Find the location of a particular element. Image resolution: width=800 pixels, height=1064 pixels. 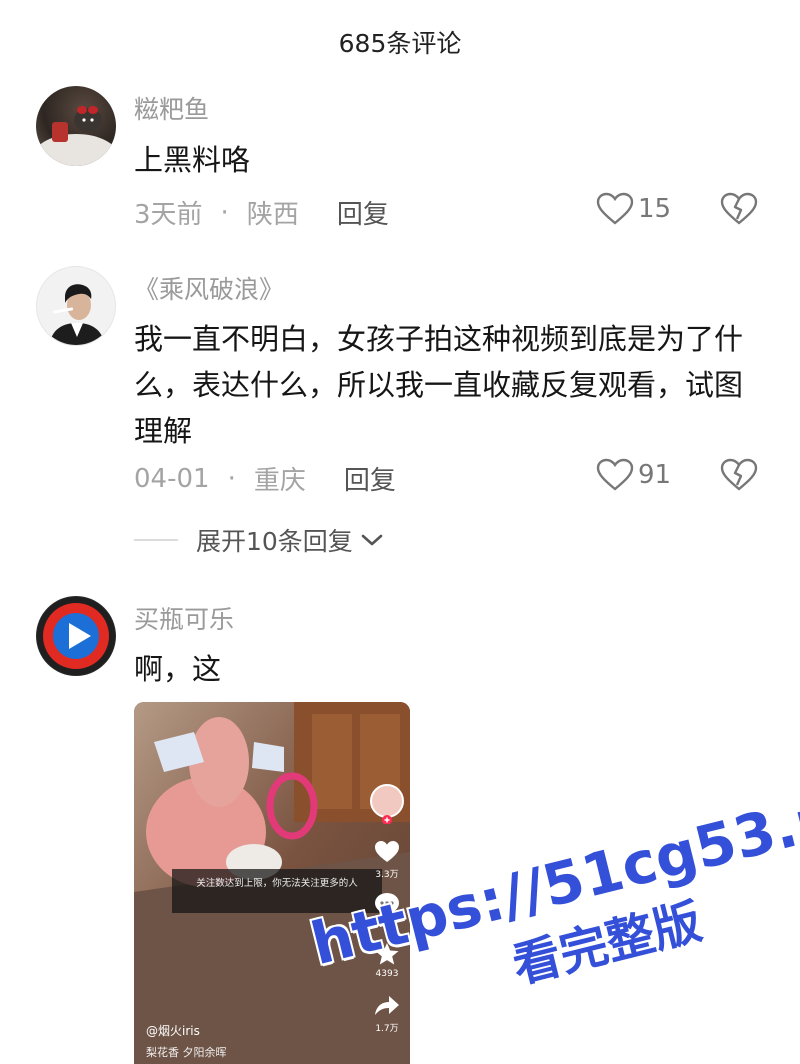

video-like: 3.3万 is located at coordinates (387, 860).